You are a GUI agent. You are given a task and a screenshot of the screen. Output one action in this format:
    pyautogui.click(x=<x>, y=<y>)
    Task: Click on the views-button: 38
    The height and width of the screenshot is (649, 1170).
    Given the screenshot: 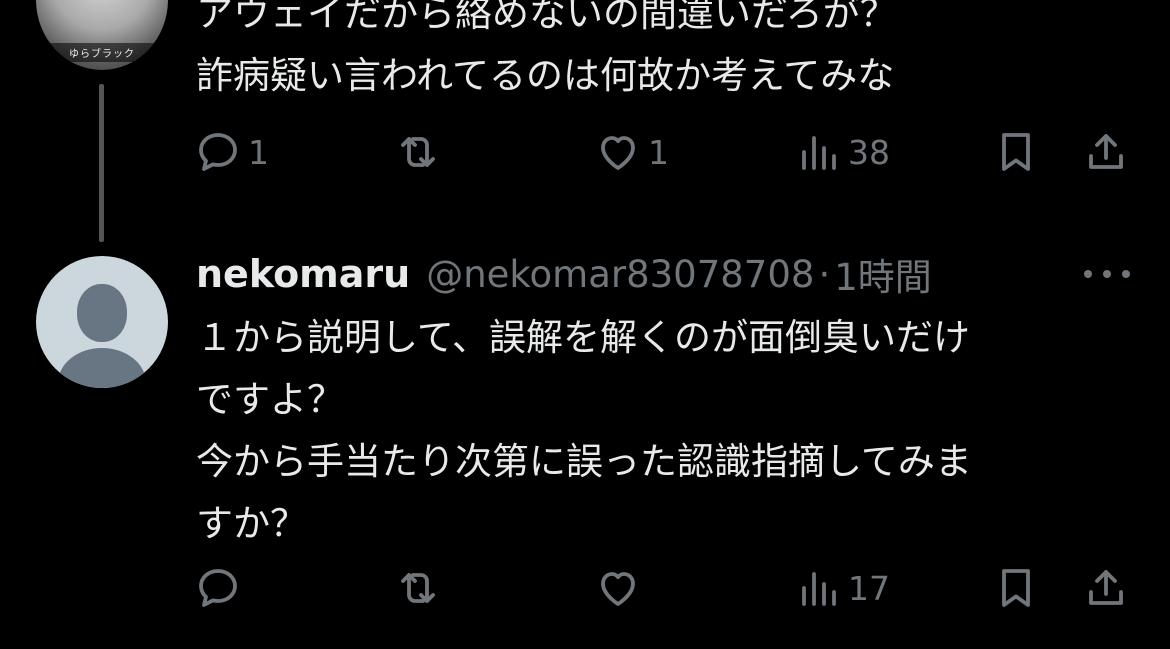 What is the action you would take?
    pyautogui.click(x=842, y=152)
    